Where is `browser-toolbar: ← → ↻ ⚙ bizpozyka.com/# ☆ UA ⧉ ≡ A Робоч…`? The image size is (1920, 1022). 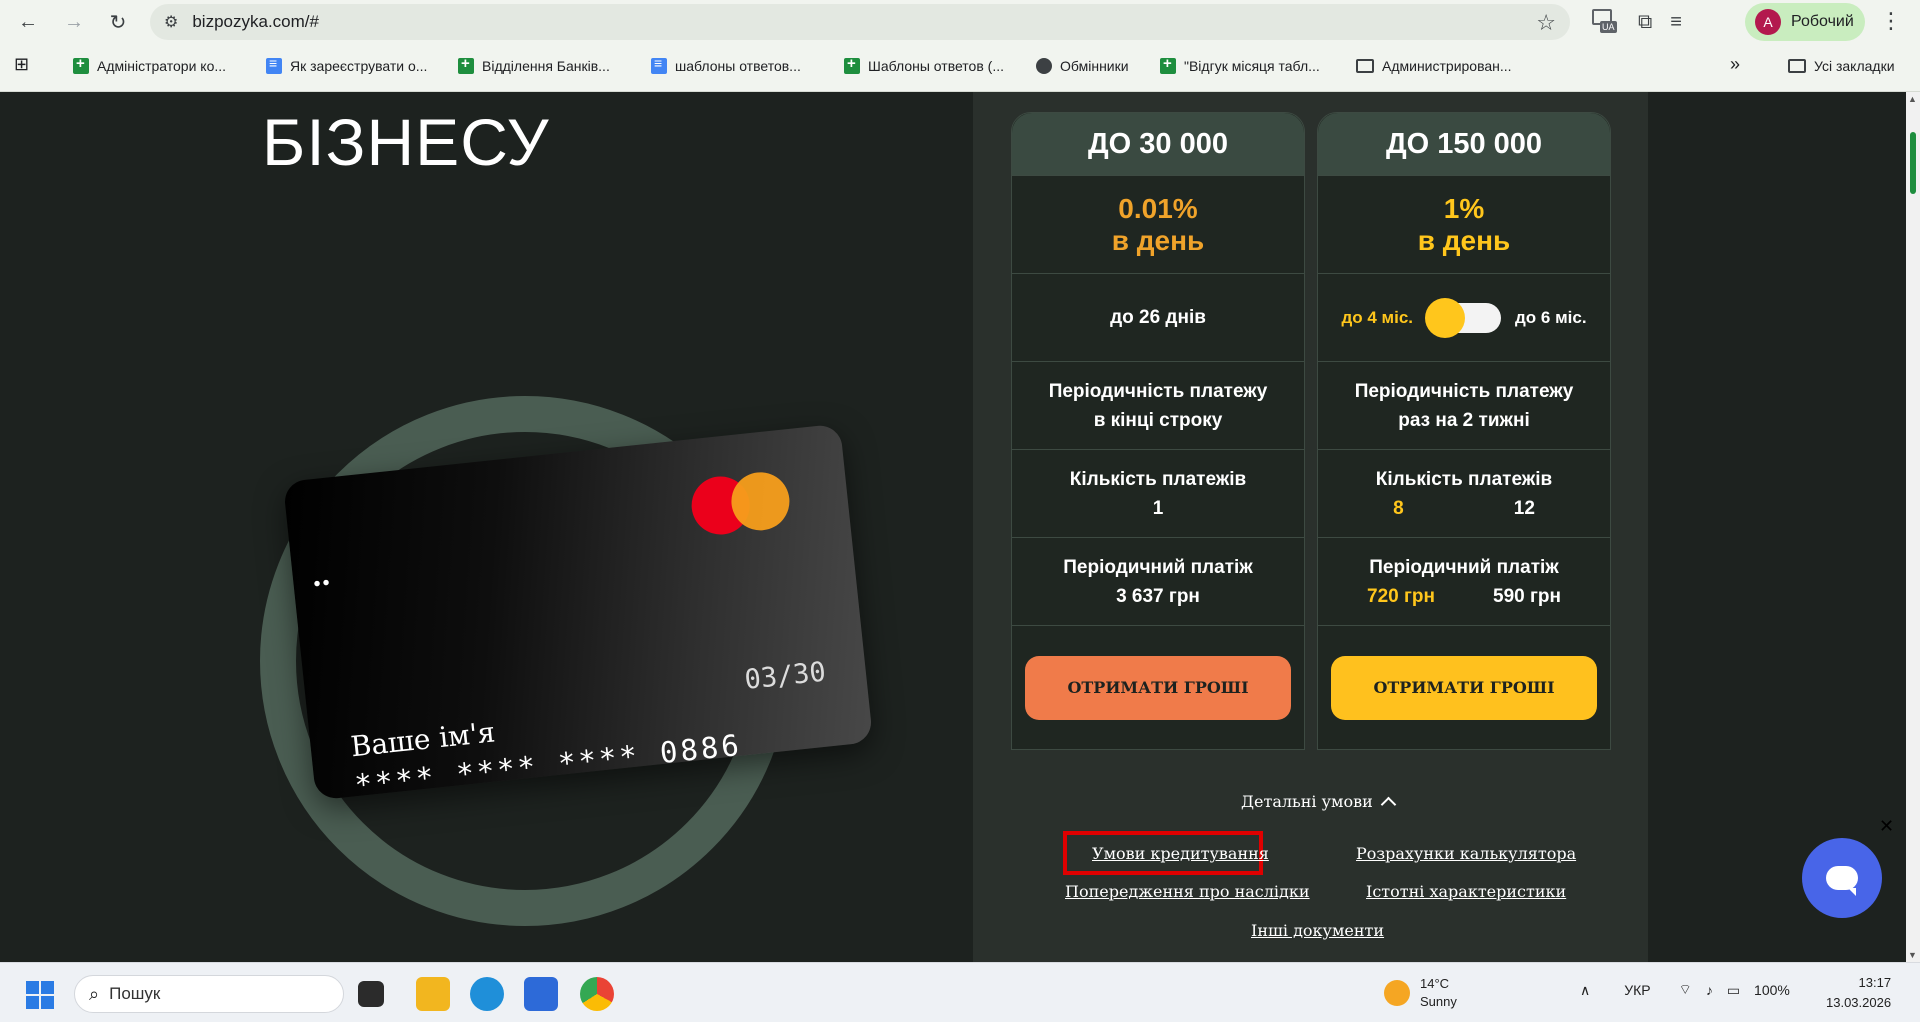 browser-toolbar: ← → ↻ ⚙ bizpozyka.com/# ☆ UA ⧉ ≡ A Робоч… is located at coordinates (960, 22).